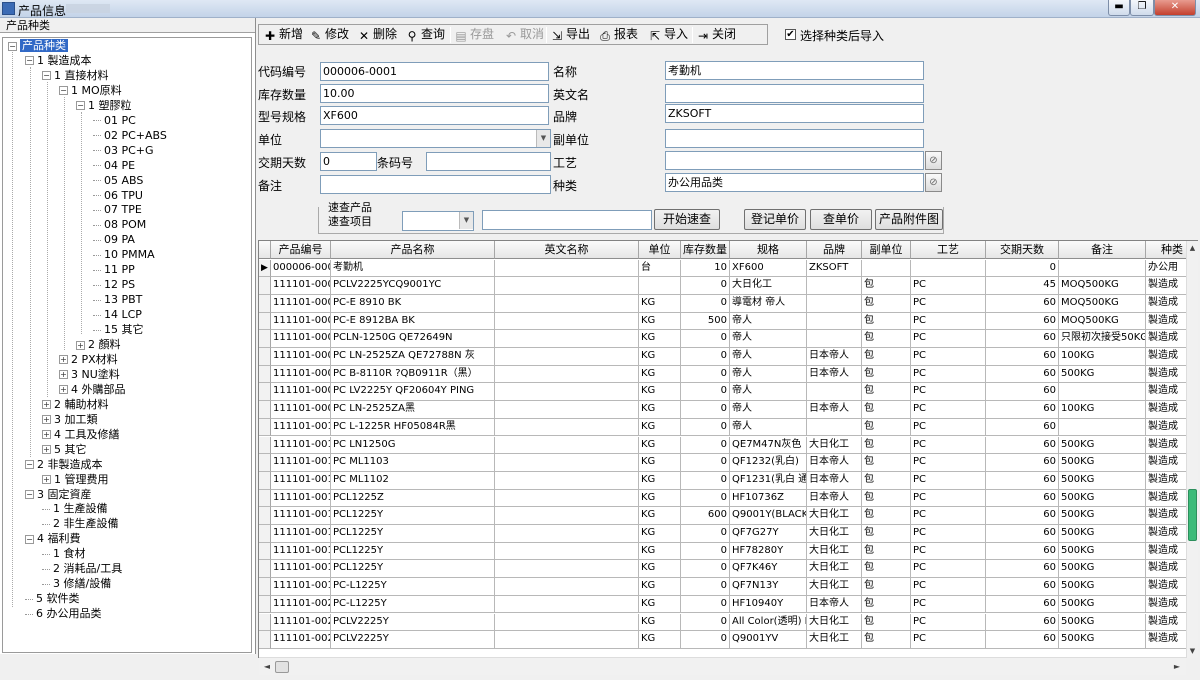 Image resolution: width=1200 pixels, height=680 pixels. What do you see at coordinates (768, 321) in the screenshot?
I see `table-cell: 帝人` at bounding box center [768, 321].